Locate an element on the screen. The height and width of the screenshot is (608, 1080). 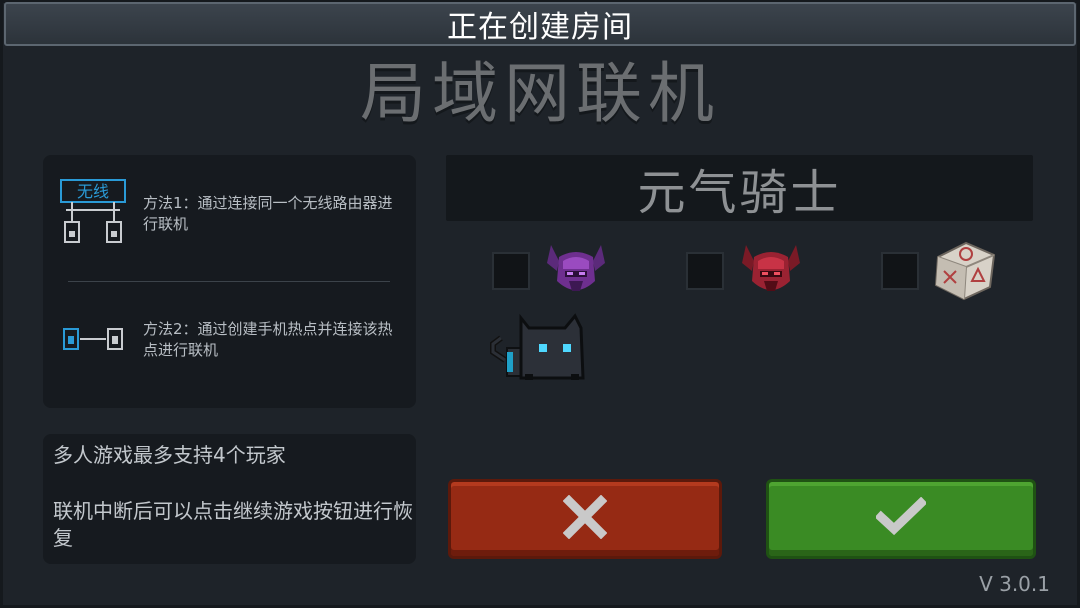
method-2: 方法2：通过创建手机热点并连接该热点进行联机 is located at coordinates (229, 340).